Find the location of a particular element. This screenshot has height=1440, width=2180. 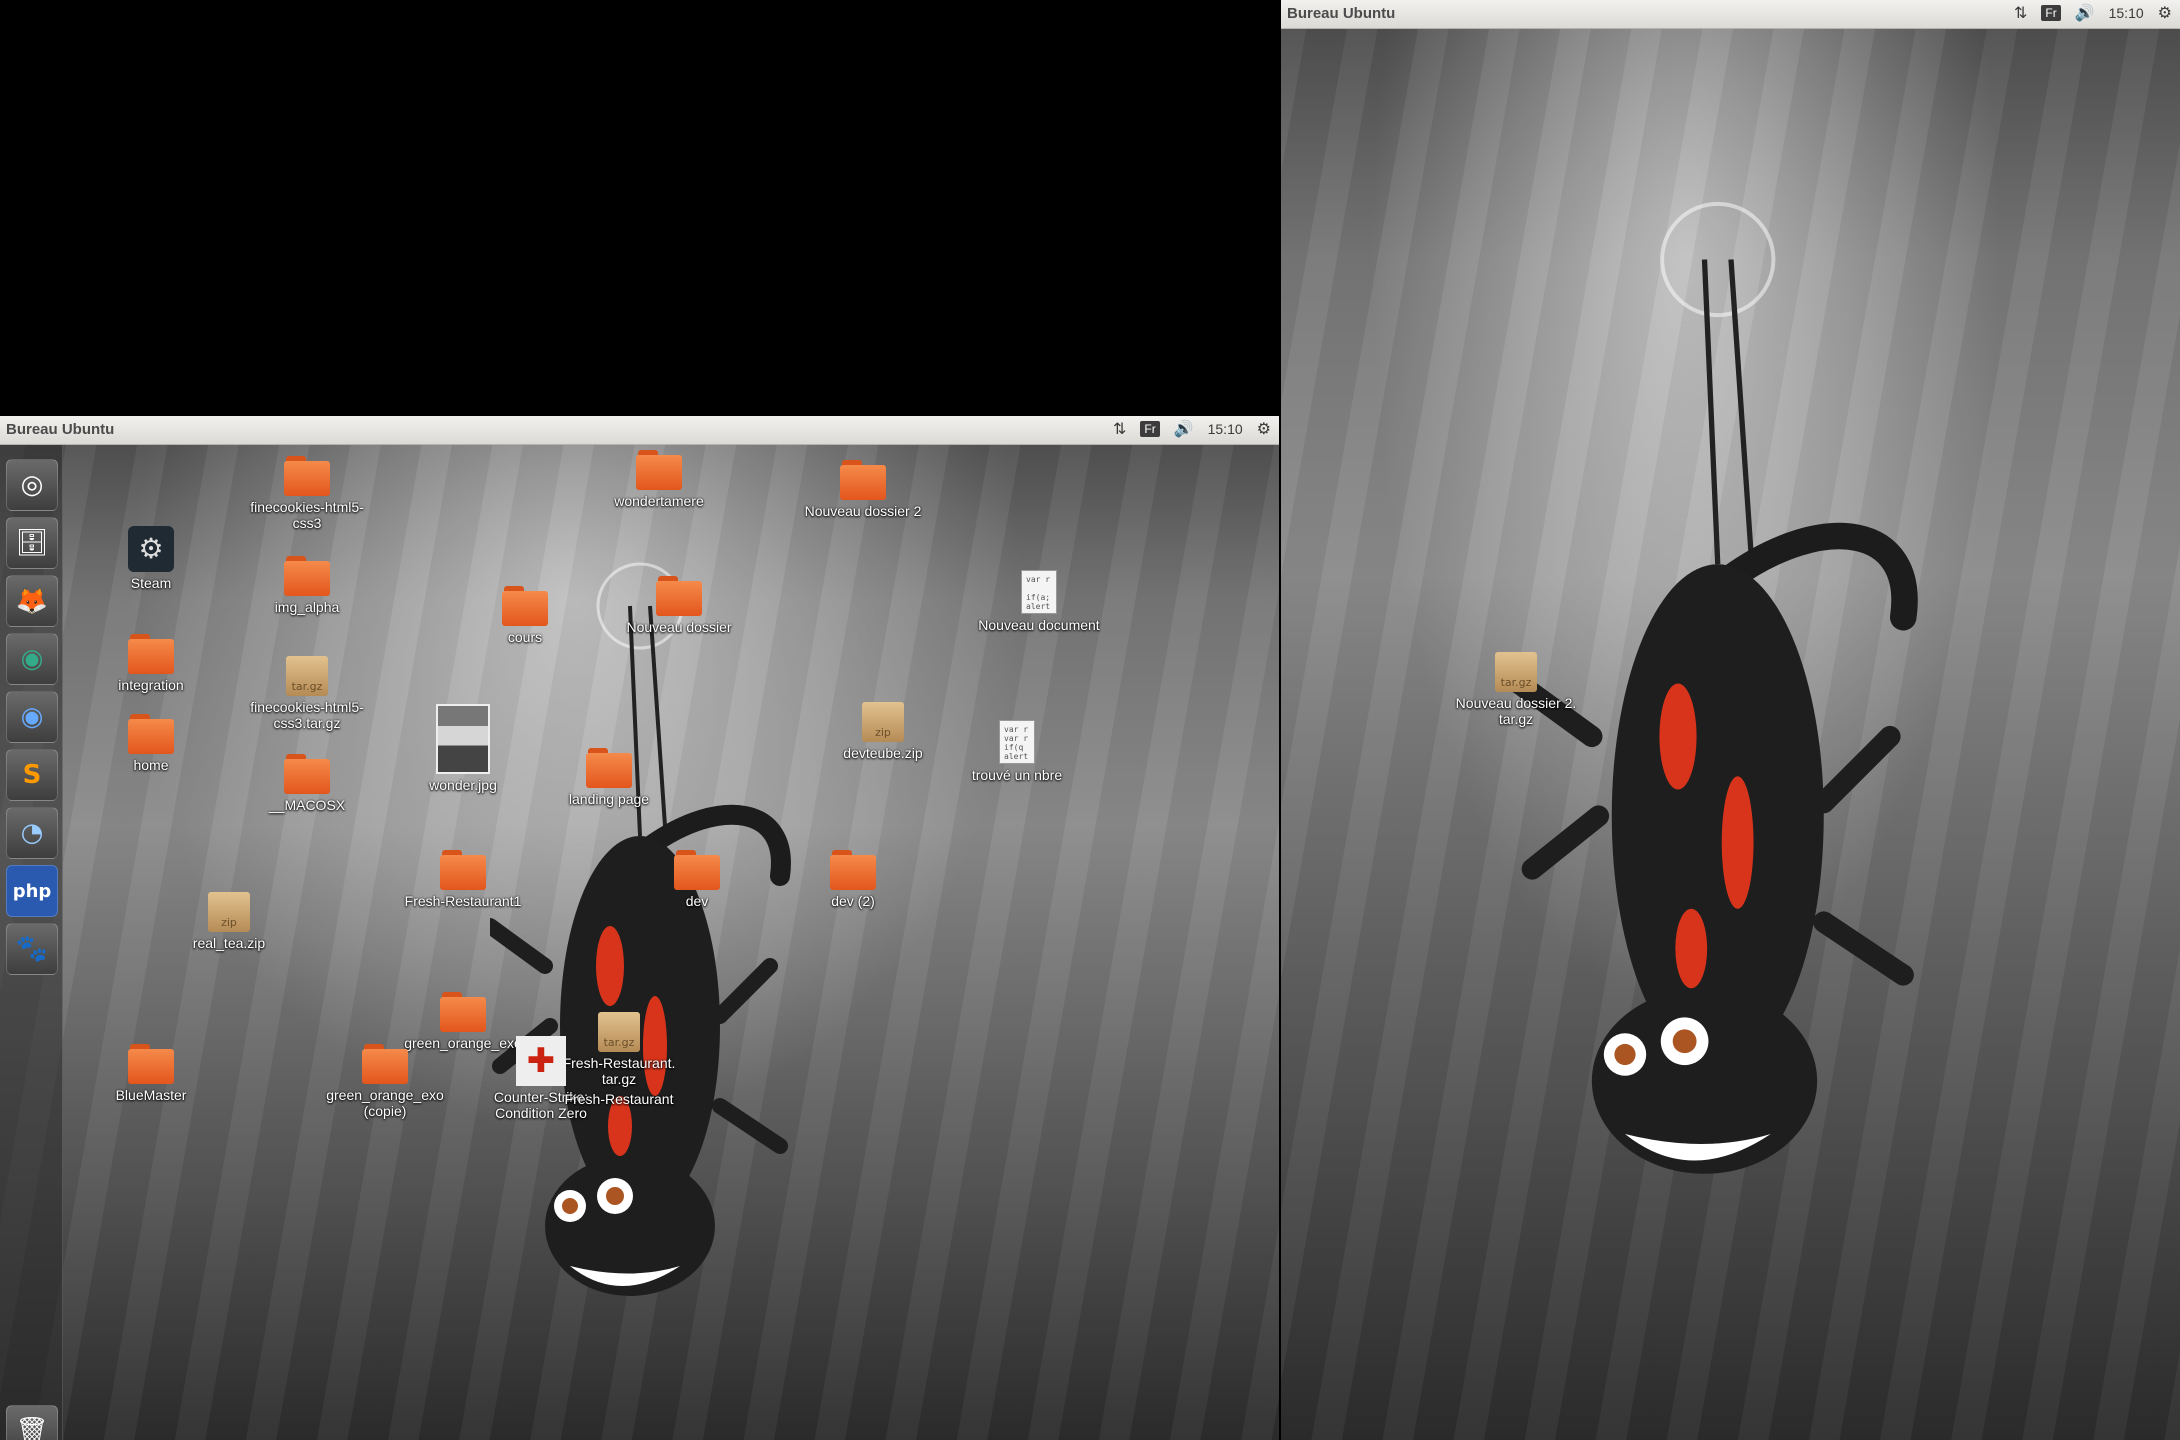

phpstorm-glyph: php is located at coordinates (32, 891).